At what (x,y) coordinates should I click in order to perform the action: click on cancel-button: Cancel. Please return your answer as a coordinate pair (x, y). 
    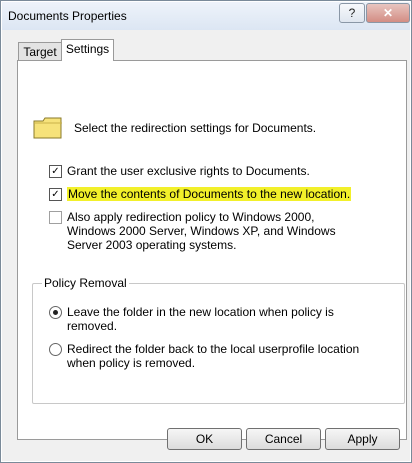
    Looking at the image, I should click on (283, 439).